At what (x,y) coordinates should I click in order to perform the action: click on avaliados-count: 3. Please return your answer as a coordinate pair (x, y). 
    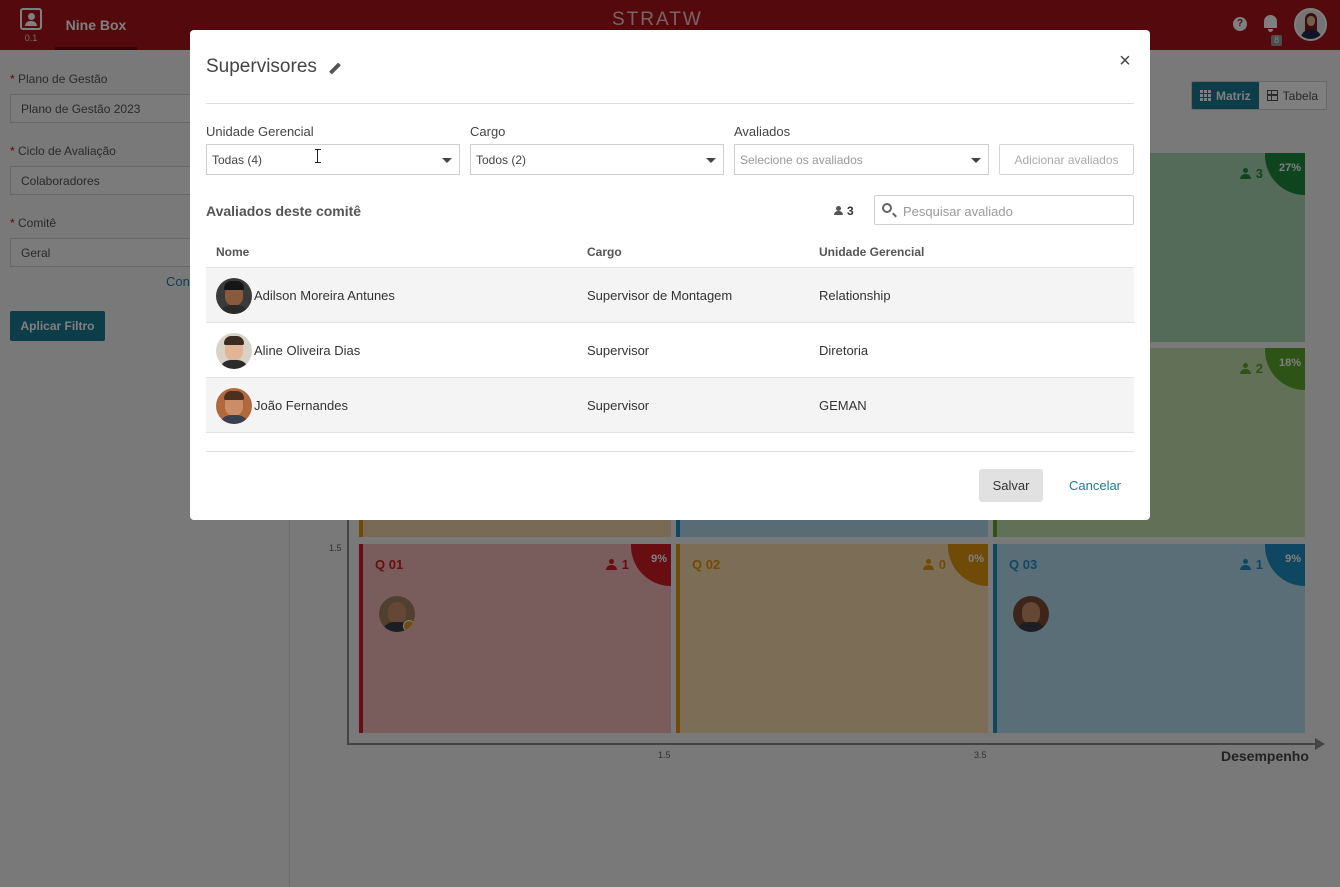
    Looking at the image, I should click on (844, 211).